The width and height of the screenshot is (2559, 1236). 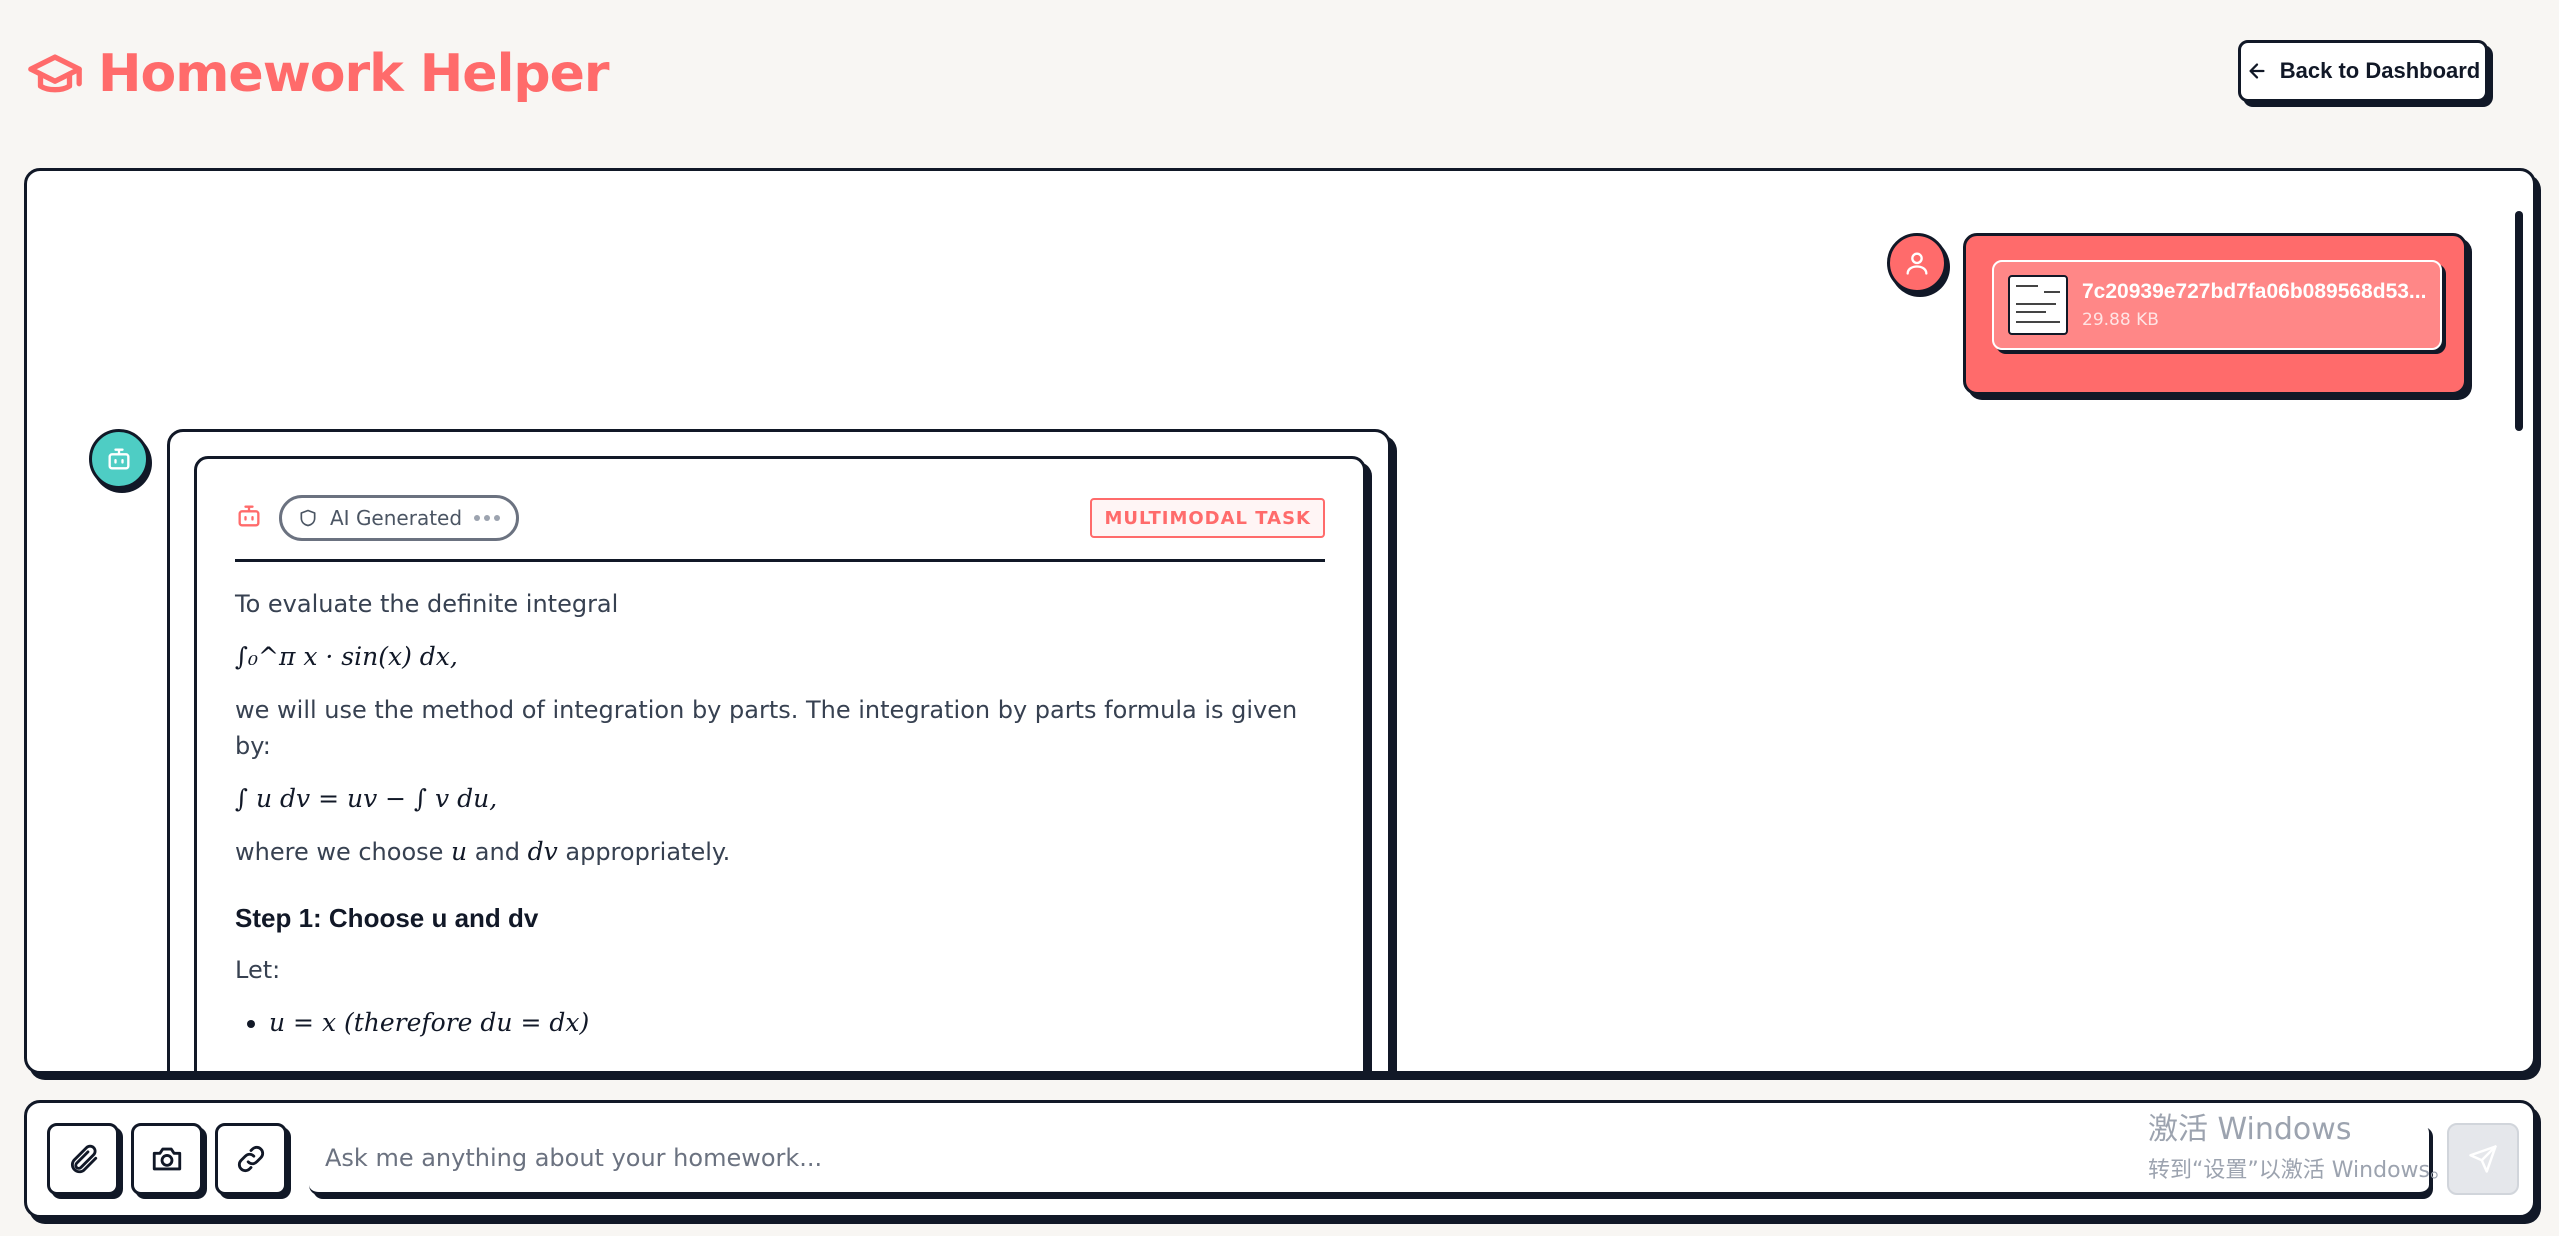 I want to click on ai-generated-badge: AI Generated, so click(x=399, y=518).